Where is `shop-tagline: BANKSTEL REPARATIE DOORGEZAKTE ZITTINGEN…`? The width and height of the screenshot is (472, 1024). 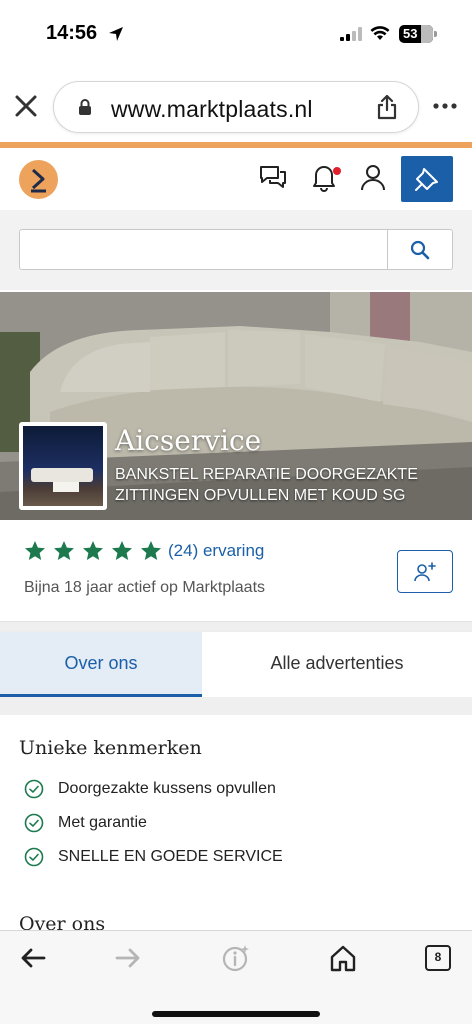
shop-tagline: BANKSTEL REPARATIE DOORGEZAKTE ZITTINGEN… is located at coordinates (266, 485).